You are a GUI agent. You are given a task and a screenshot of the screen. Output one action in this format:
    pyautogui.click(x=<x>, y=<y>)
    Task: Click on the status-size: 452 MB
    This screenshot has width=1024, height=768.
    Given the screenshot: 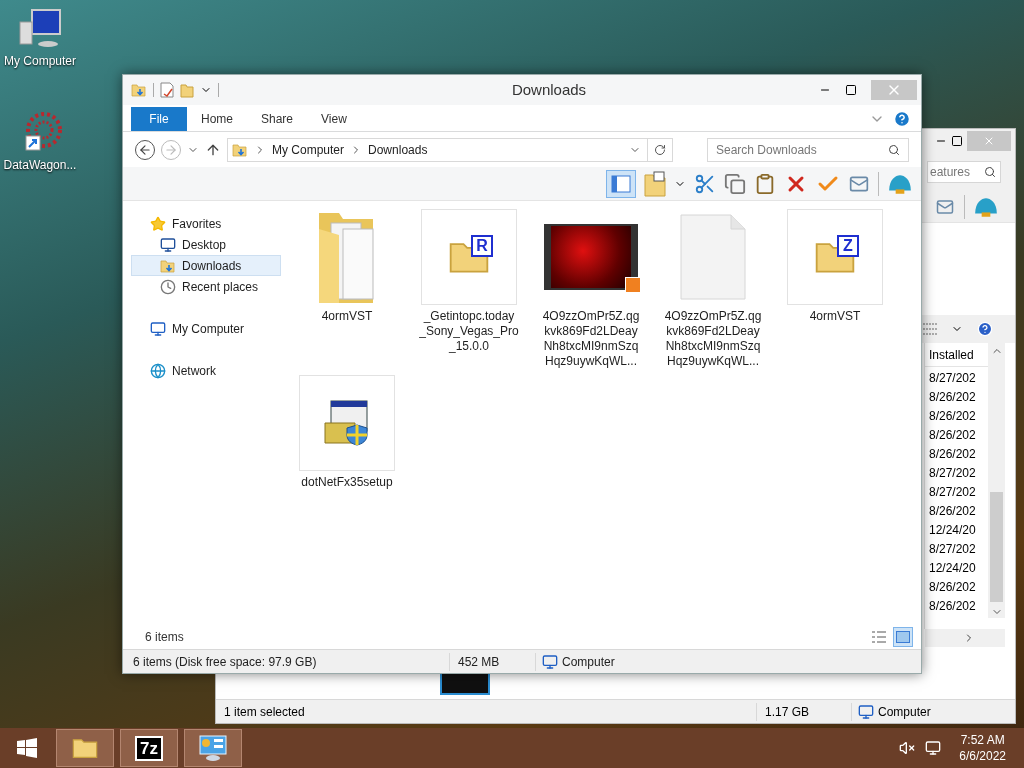 What is the action you would take?
    pyautogui.click(x=492, y=661)
    